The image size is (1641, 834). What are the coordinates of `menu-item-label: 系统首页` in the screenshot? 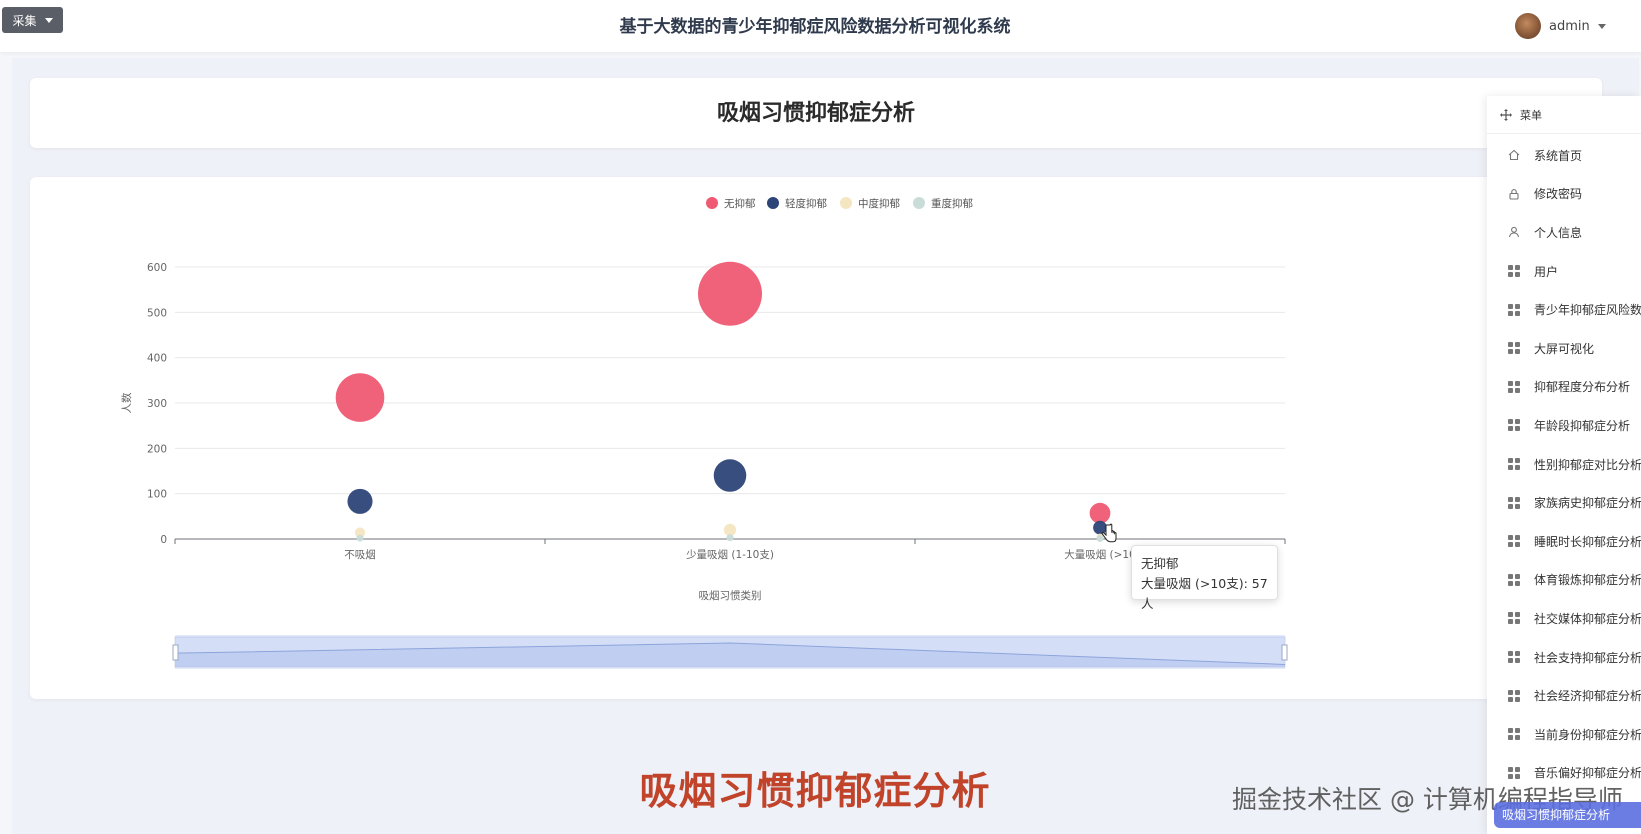 It's located at (1558, 155).